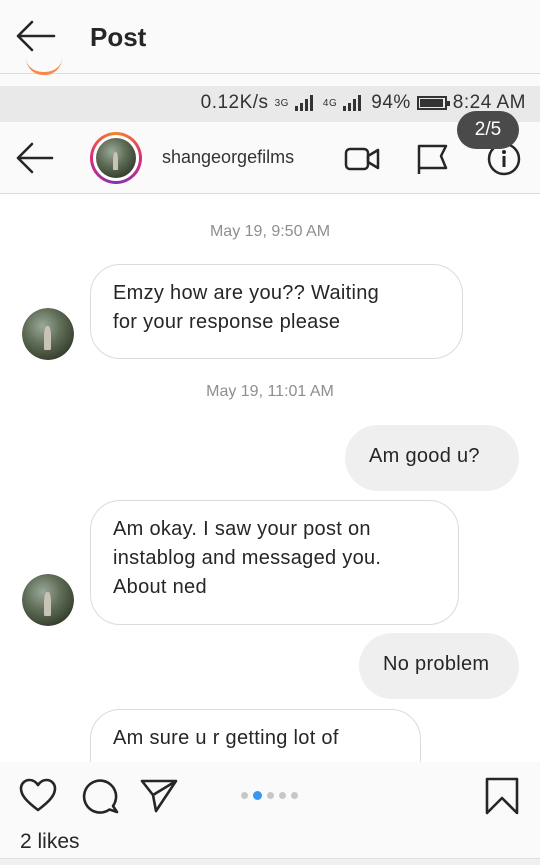  Describe the element at coordinates (234, 102) in the screenshot. I see `network-speed: 0.12K/s` at that location.